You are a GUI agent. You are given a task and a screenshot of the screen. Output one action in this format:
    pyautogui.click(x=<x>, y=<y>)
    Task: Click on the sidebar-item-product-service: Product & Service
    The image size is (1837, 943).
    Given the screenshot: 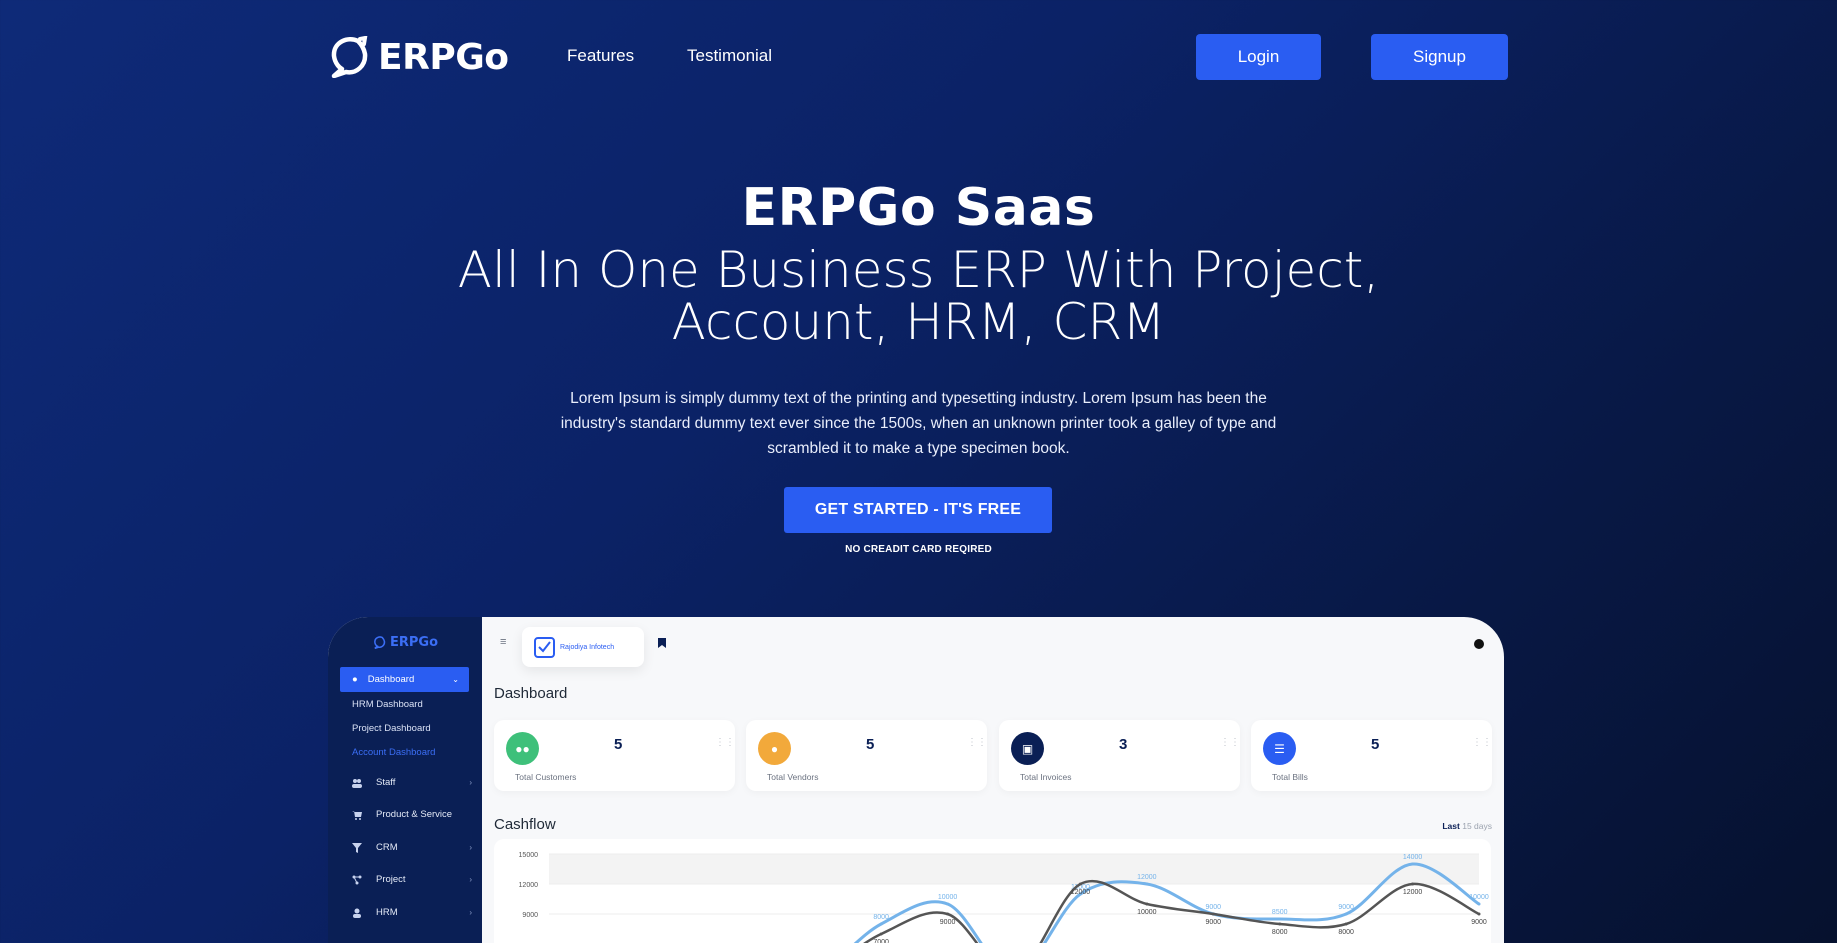 What is the action you would take?
    pyautogui.click(x=412, y=814)
    